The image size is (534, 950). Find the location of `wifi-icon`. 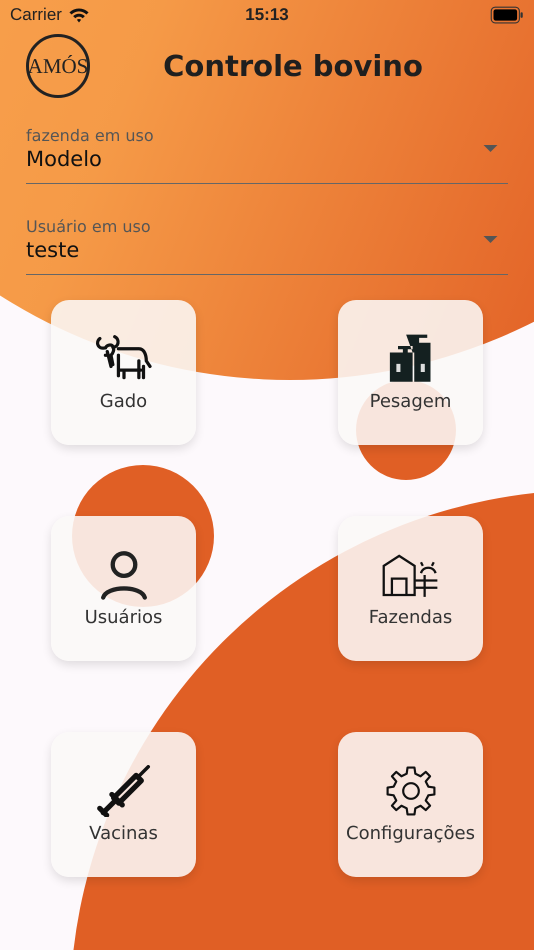

wifi-icon is located at coordinates (79, 15).